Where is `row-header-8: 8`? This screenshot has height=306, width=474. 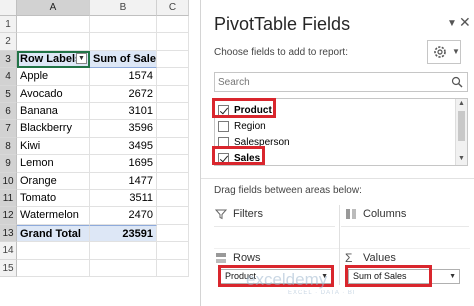
row-header-8: 8 is located at coordinates (8, 146).